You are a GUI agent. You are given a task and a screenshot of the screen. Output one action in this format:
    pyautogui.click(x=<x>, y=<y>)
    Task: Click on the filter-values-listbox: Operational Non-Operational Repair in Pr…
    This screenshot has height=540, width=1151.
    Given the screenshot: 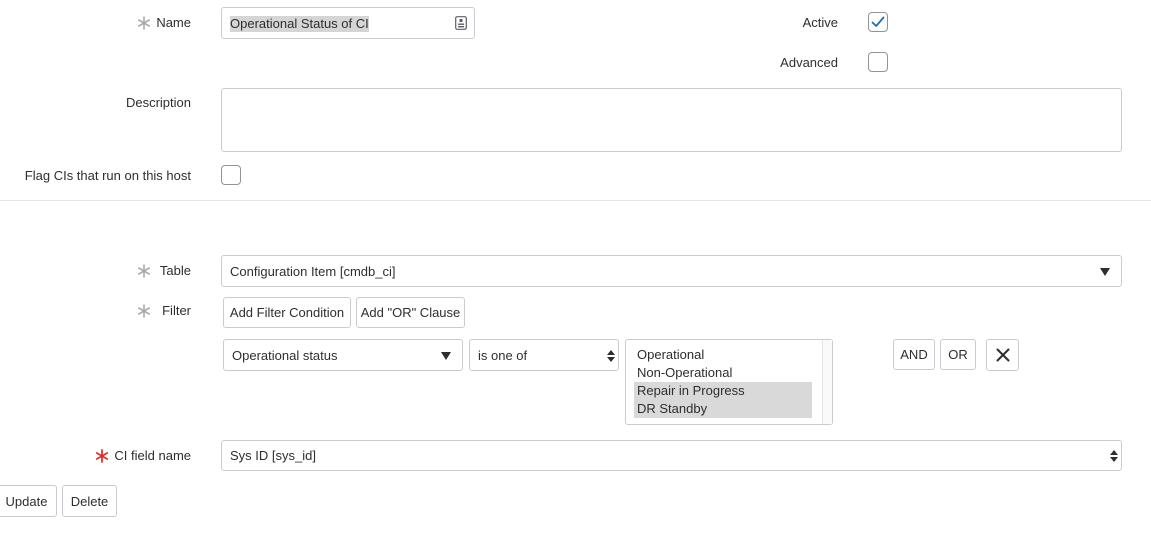 What is the action you would take?
    pyautogui.click(x=729, y=382)
    